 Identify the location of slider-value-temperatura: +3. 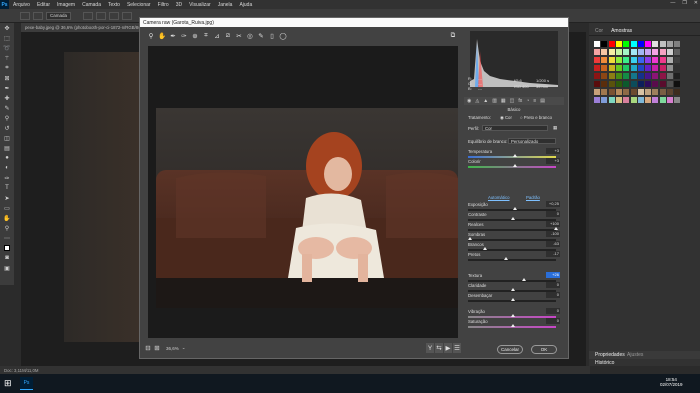
(553, 151).